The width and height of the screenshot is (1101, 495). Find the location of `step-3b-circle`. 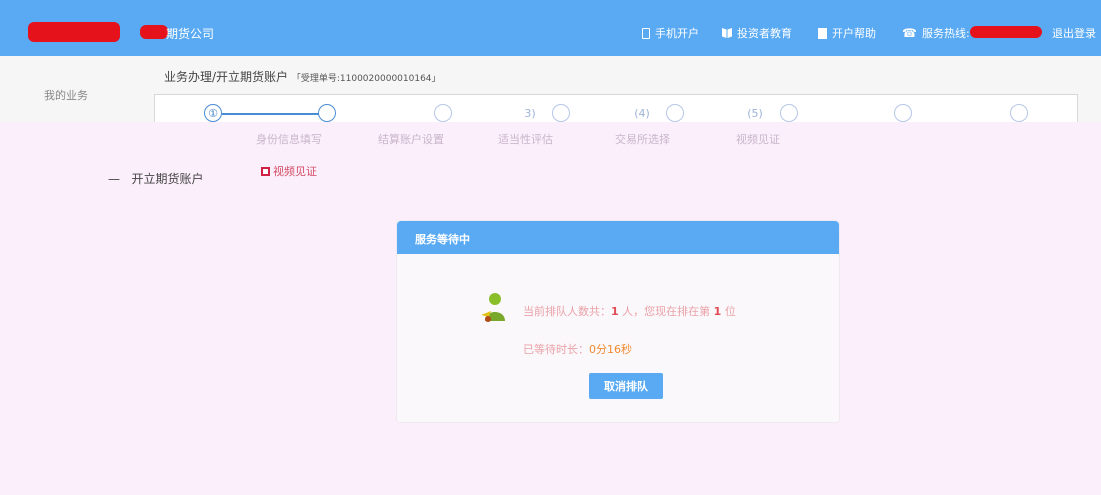

step-3b-circle is located at coordinates (561, 113).